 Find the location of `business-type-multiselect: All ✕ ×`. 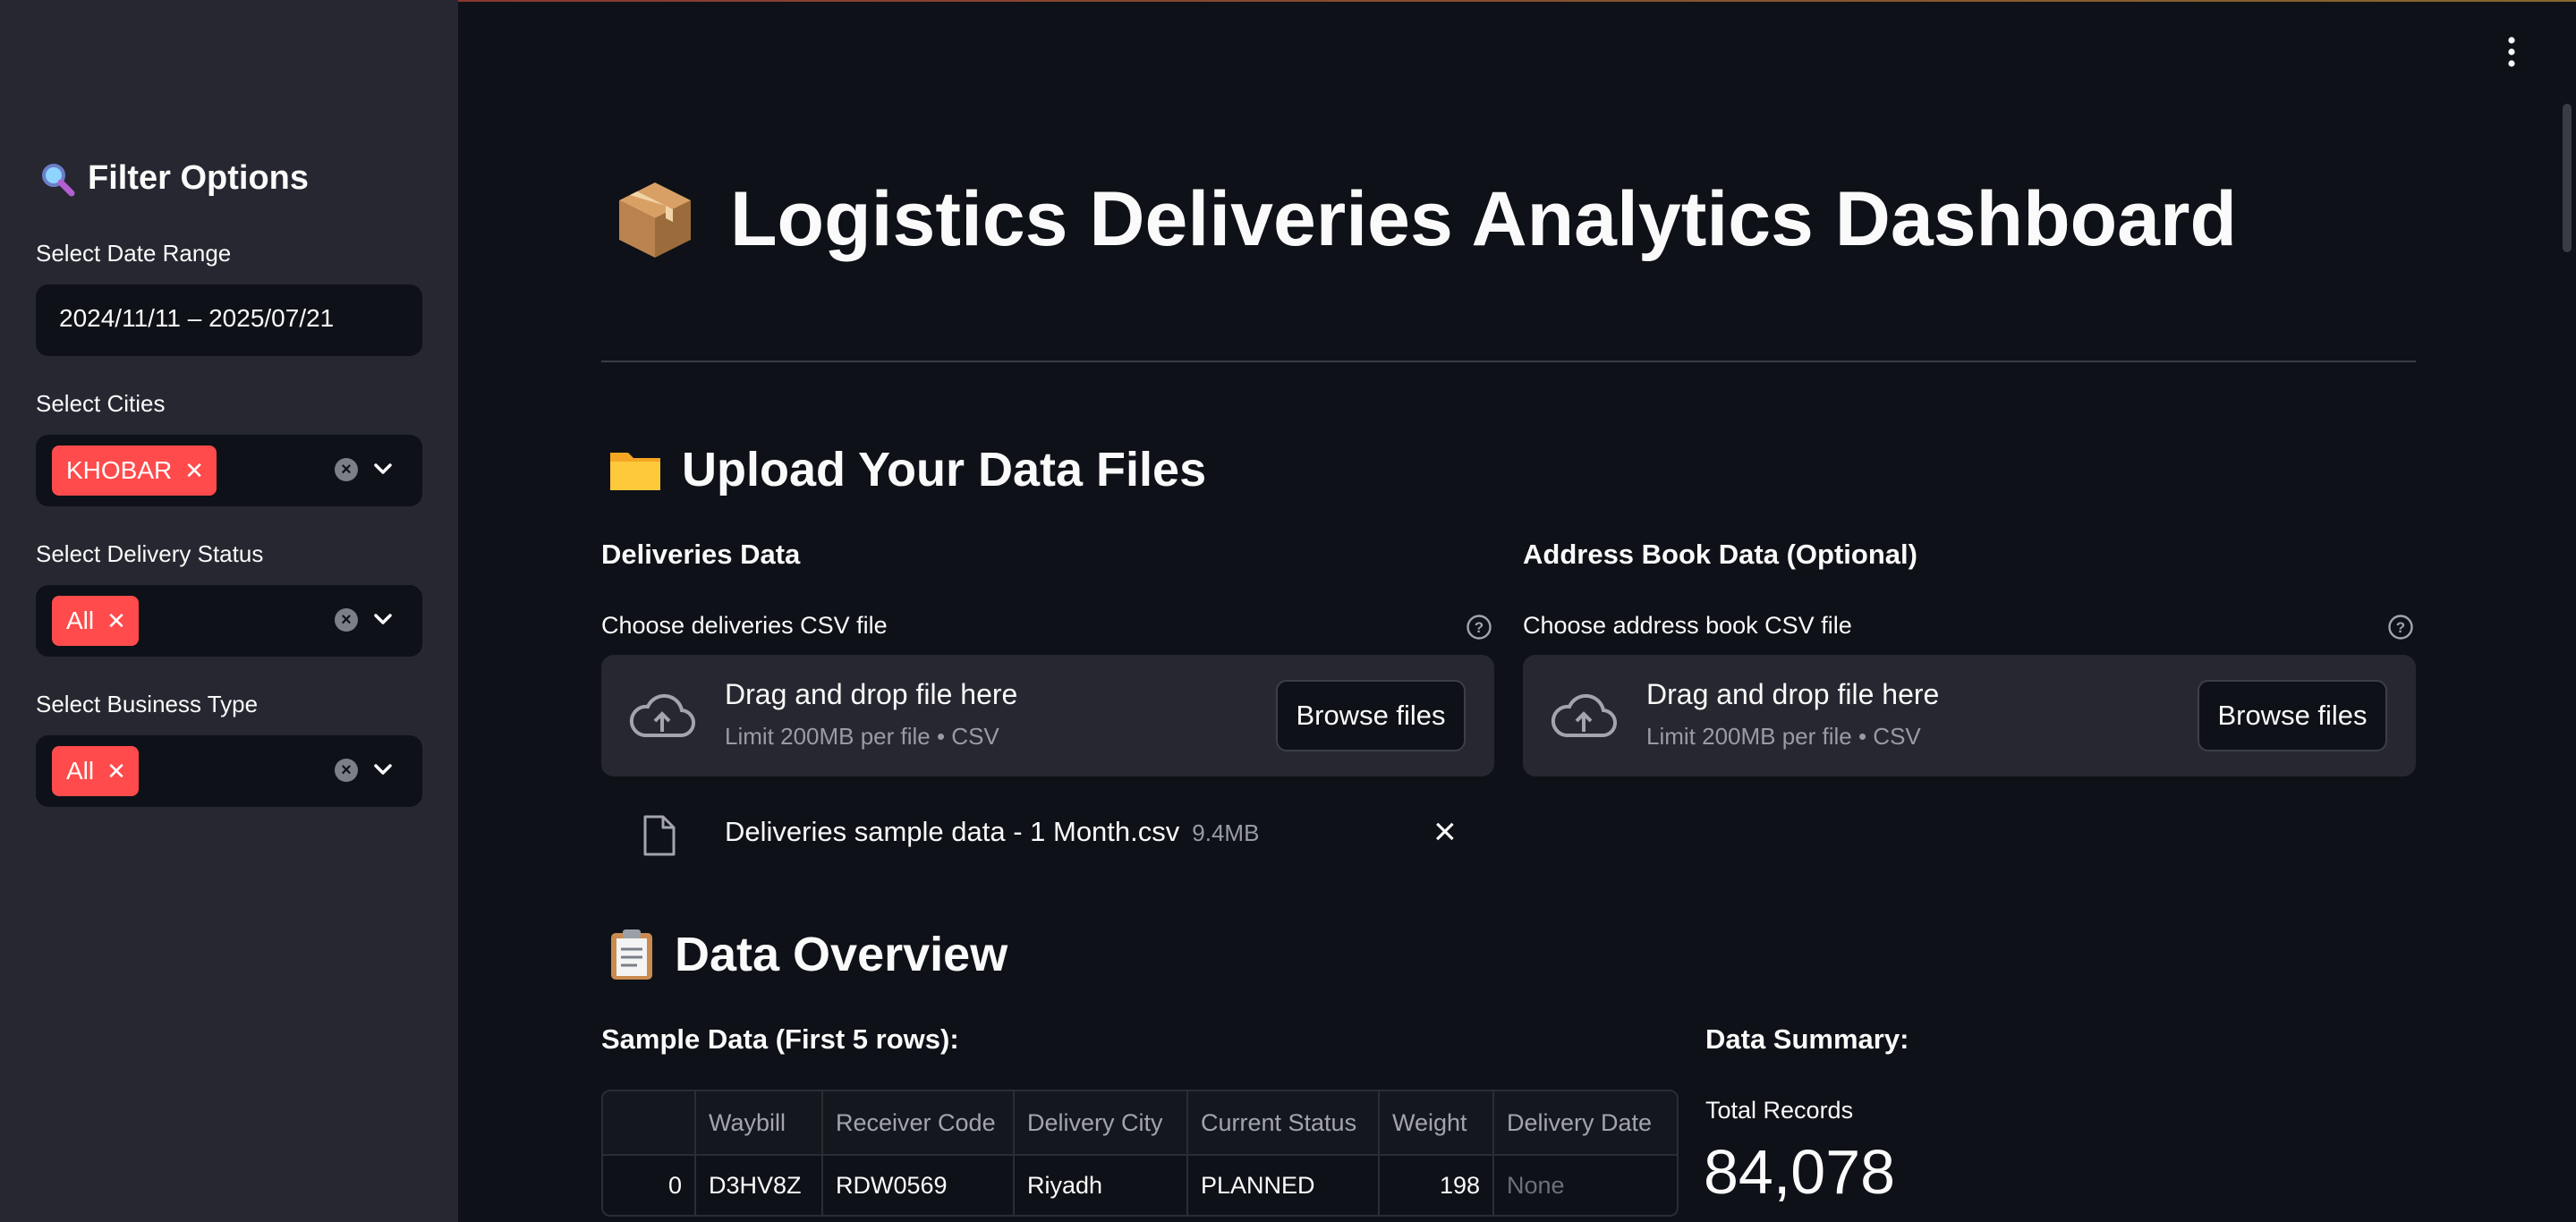

business-type-multiselect: All ✕ × is located at coordinates (229, 771).